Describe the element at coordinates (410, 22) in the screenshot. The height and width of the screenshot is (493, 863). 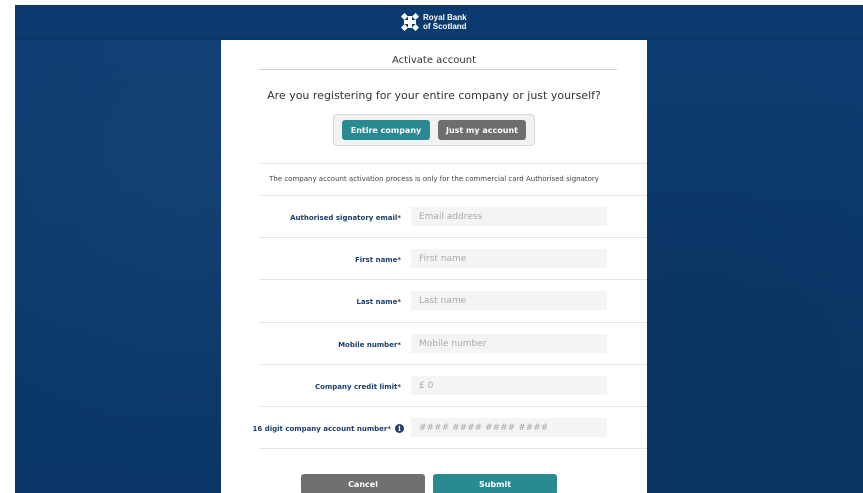
I see `rbs-daisy-wheel-icon` at that location.